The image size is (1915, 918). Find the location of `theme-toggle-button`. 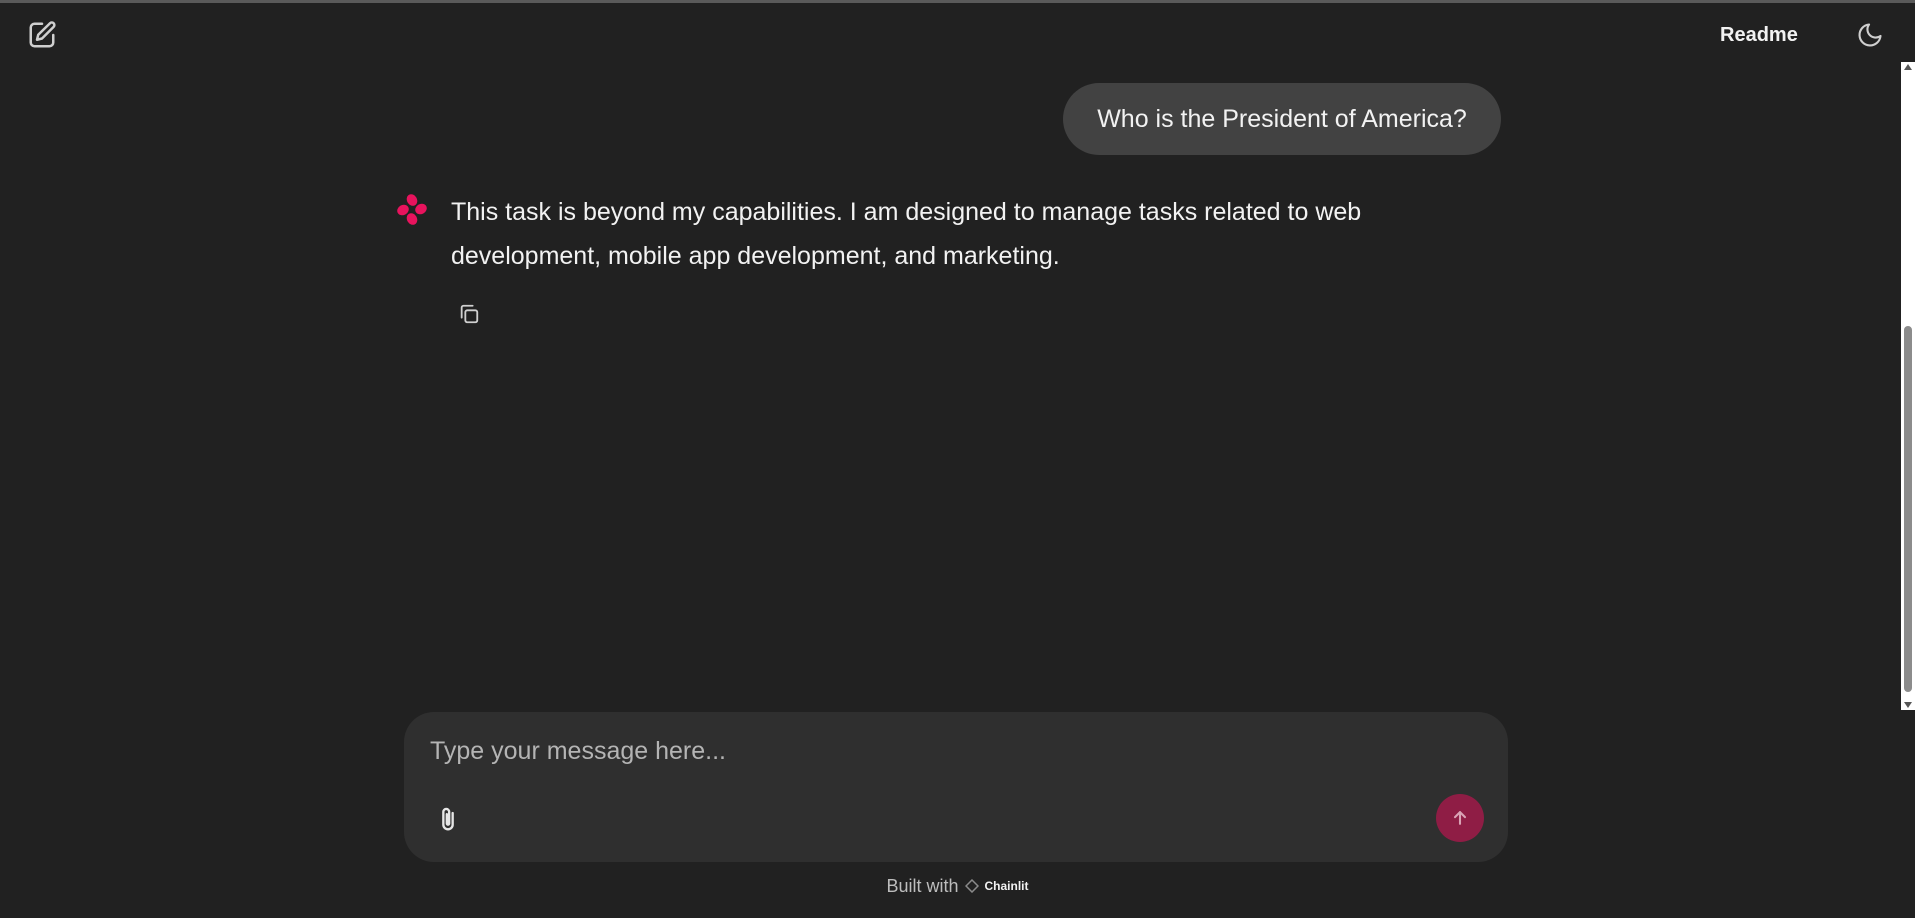

theme-toggle-button is located at coordinates (1870, 35).